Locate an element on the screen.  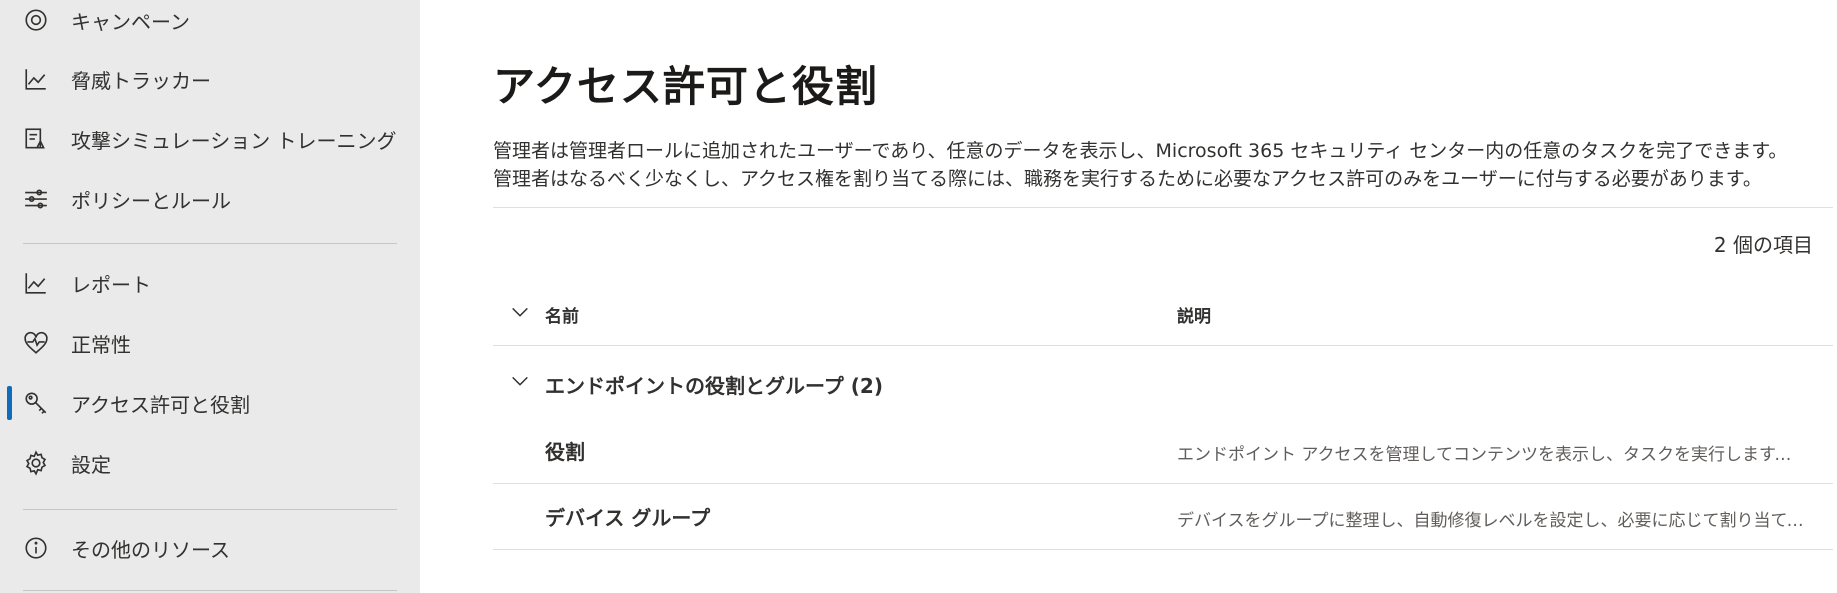
sidebar-item-threat-tracker: 脅威トラッカー is located at coordinates (210, 79).